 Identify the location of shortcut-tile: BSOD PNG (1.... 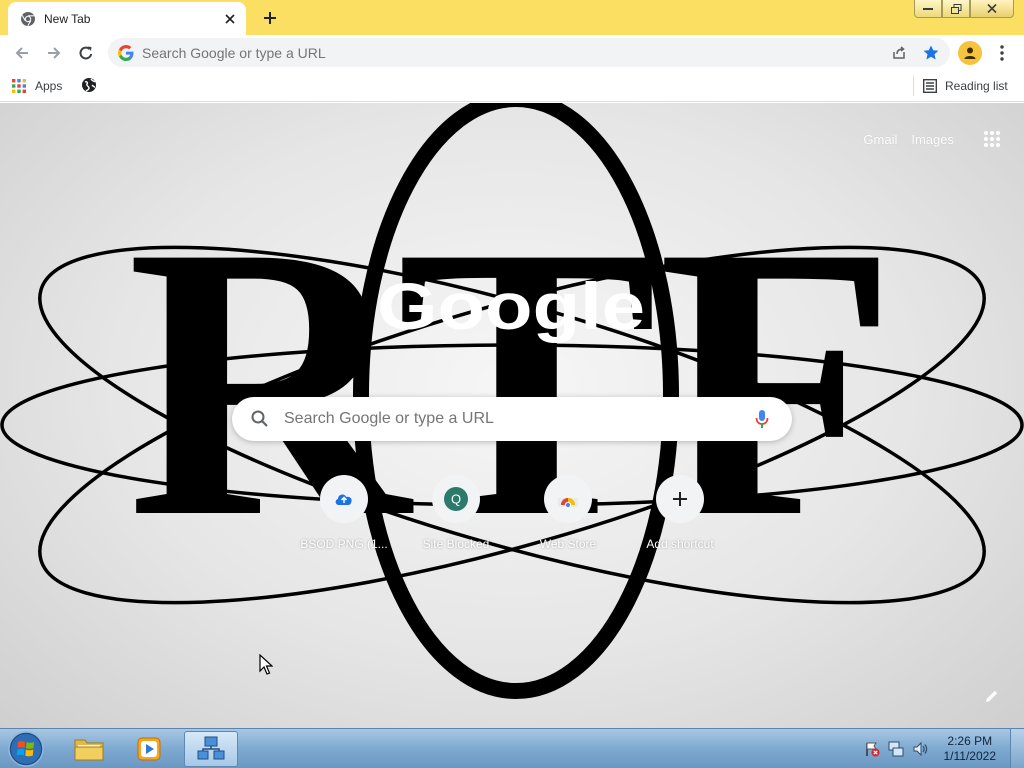
(344, 513).